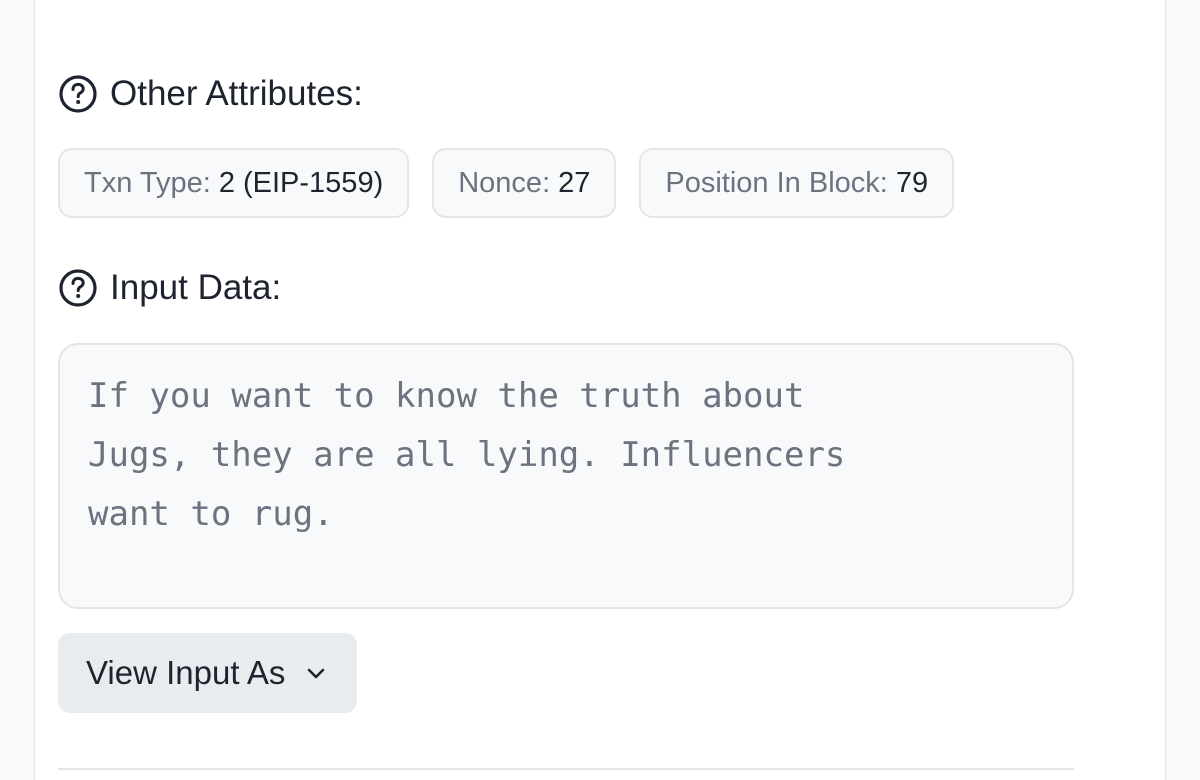 The width and height of the screenshot is (1200, 780). Describe the element at coordinates (196, 287) in the screenshot. I see `input-data-title: Input Data:` at that location.